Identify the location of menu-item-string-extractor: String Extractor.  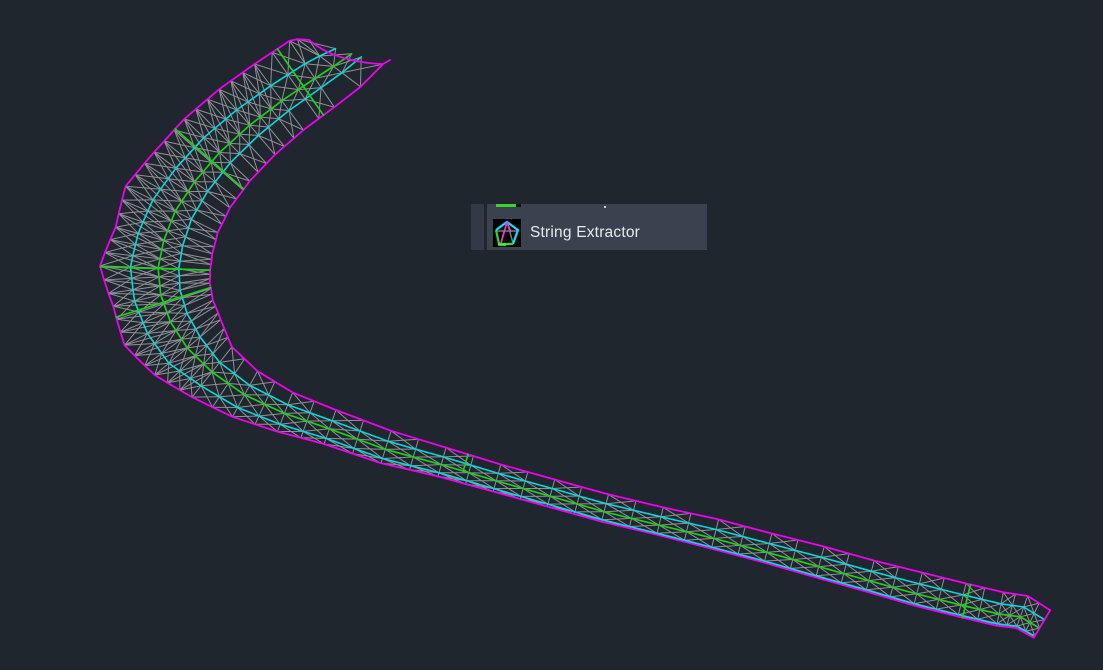
(597, 232).